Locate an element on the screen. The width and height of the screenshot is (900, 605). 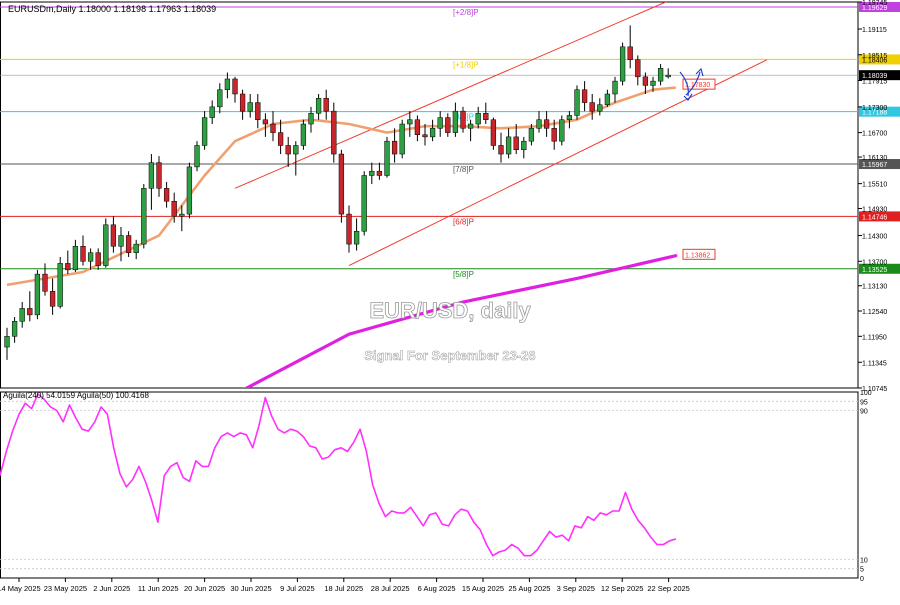
time-tick-label: 30 Jun 2025 is located at coordinates (250, 588).